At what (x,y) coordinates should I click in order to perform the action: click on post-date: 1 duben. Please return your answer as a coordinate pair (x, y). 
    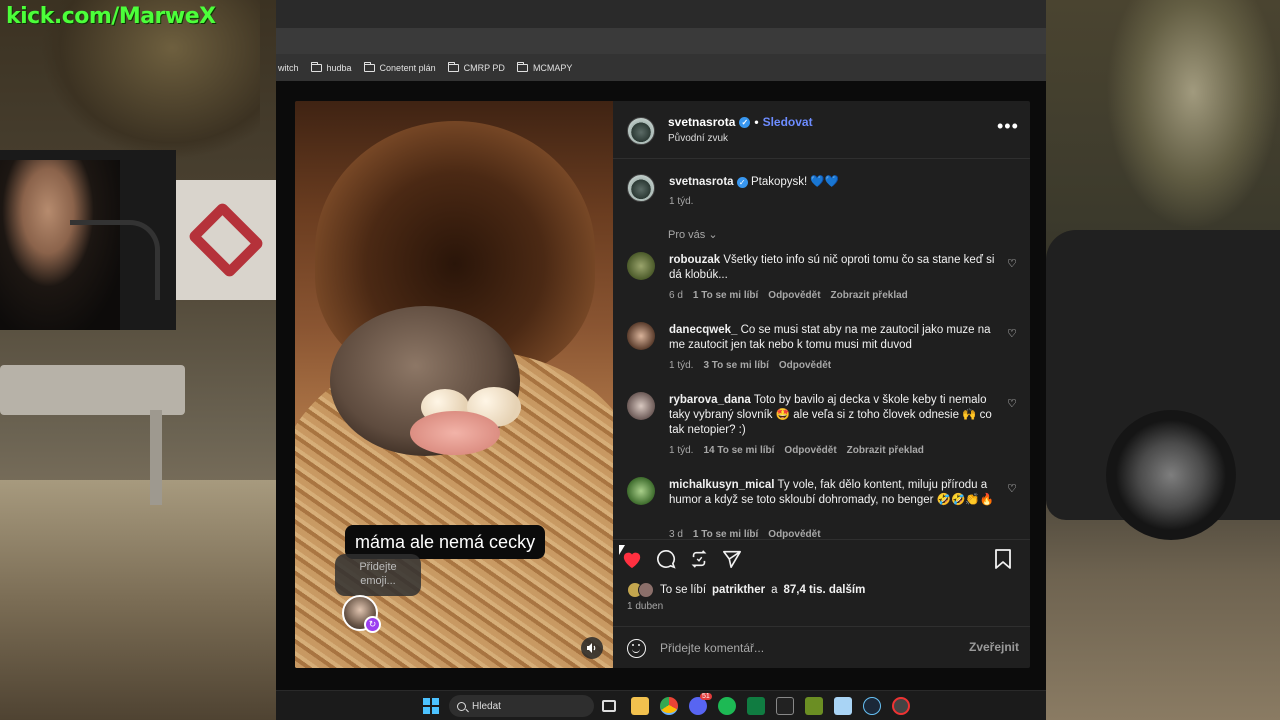
    Looking at the image, I should click on (645, 606).